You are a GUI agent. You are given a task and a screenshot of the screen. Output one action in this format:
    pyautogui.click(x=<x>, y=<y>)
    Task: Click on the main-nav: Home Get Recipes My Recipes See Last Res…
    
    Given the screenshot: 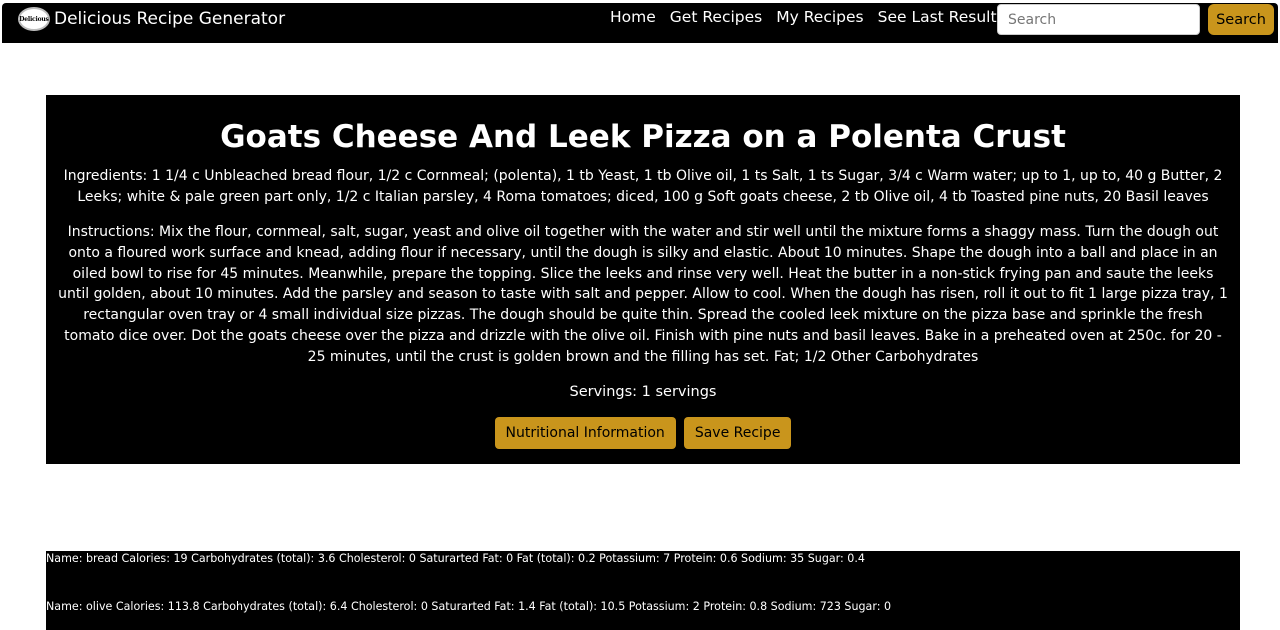 What is the action you would take?
    pyautogui.click(x=810, y=17)
    